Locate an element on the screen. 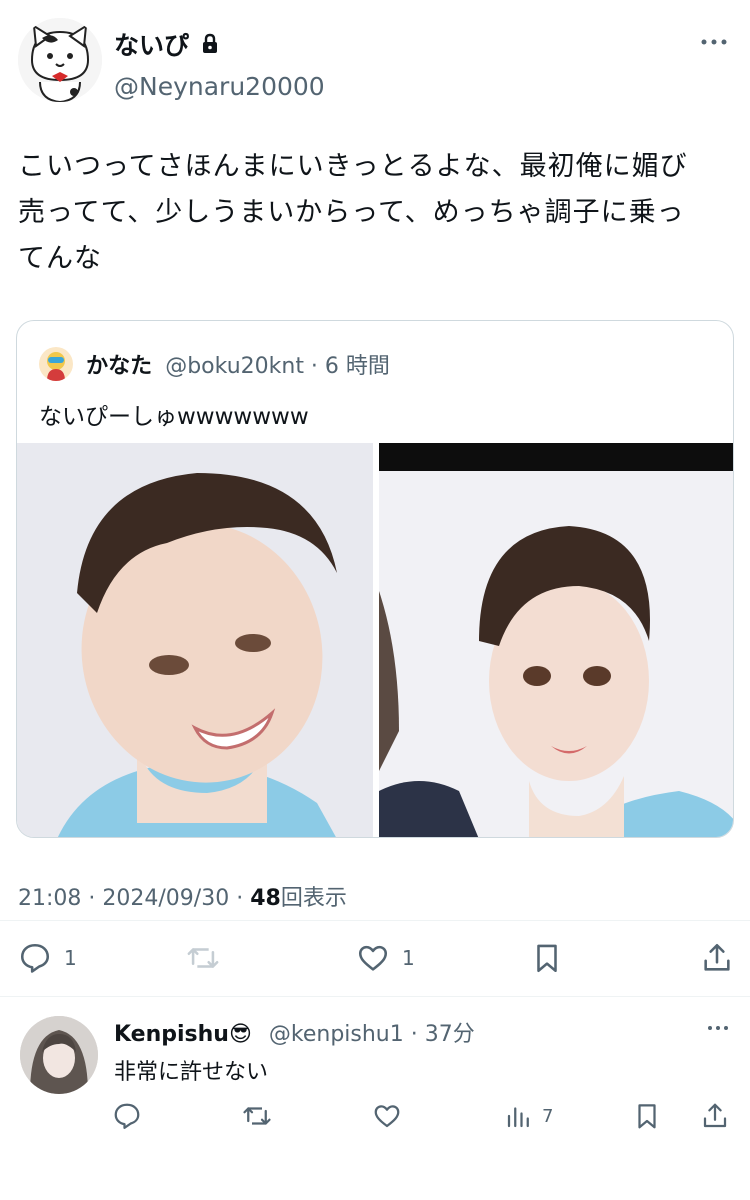 This screenshot has height=1200, width=750. post-timestamp-row: 21:08 · 2024/09/30 · 48回表示 is located at coordinates (182, 896).